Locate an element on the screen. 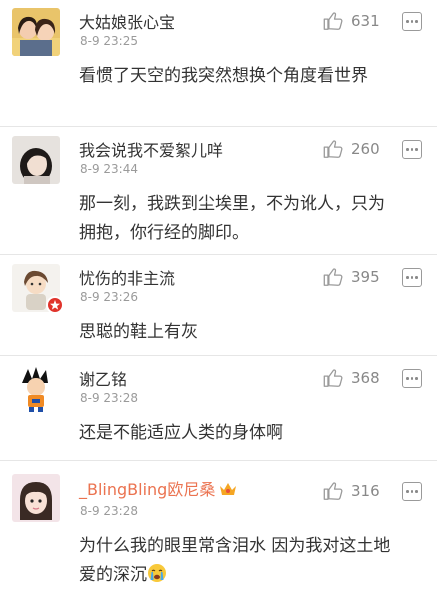 The width and height of the screenshot is (437, 597). like-button: 395 is located at coordinates (351, 277).